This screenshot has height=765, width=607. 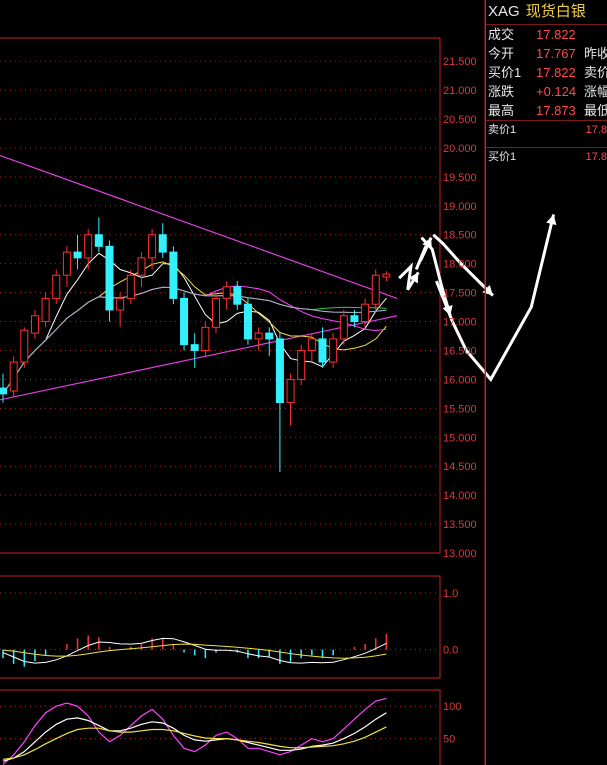 What do you see at coordinates (596, 130) in the screenshot?
I see `ask-value: 17.8` at bounding box center [596, 130].